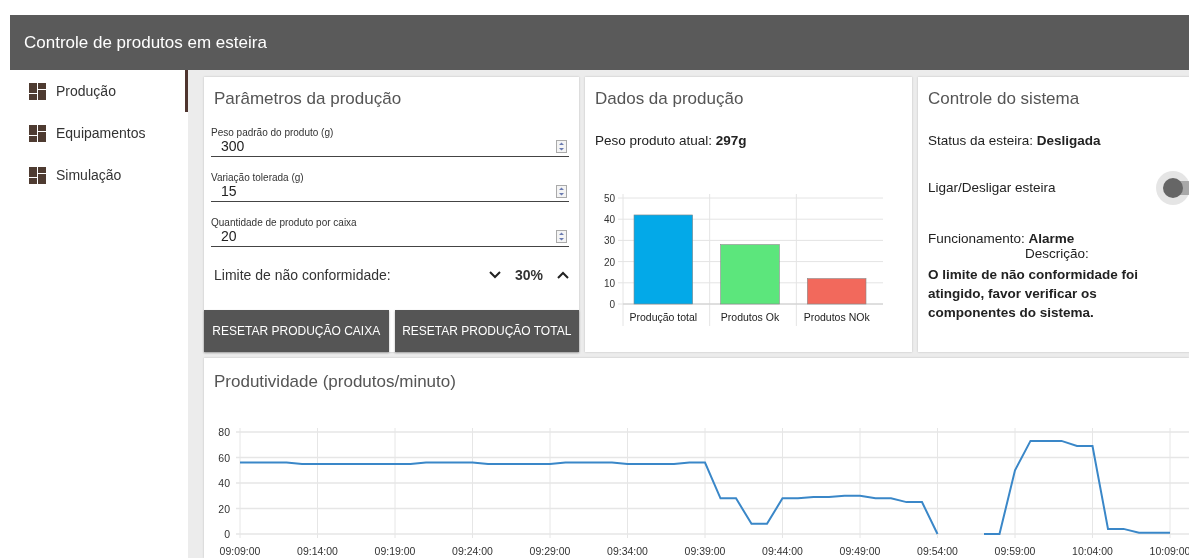 The height and width of the screenshot is (558, 1189). I want to click on axis-tick-label: 09:44:00, so click(782, 551).